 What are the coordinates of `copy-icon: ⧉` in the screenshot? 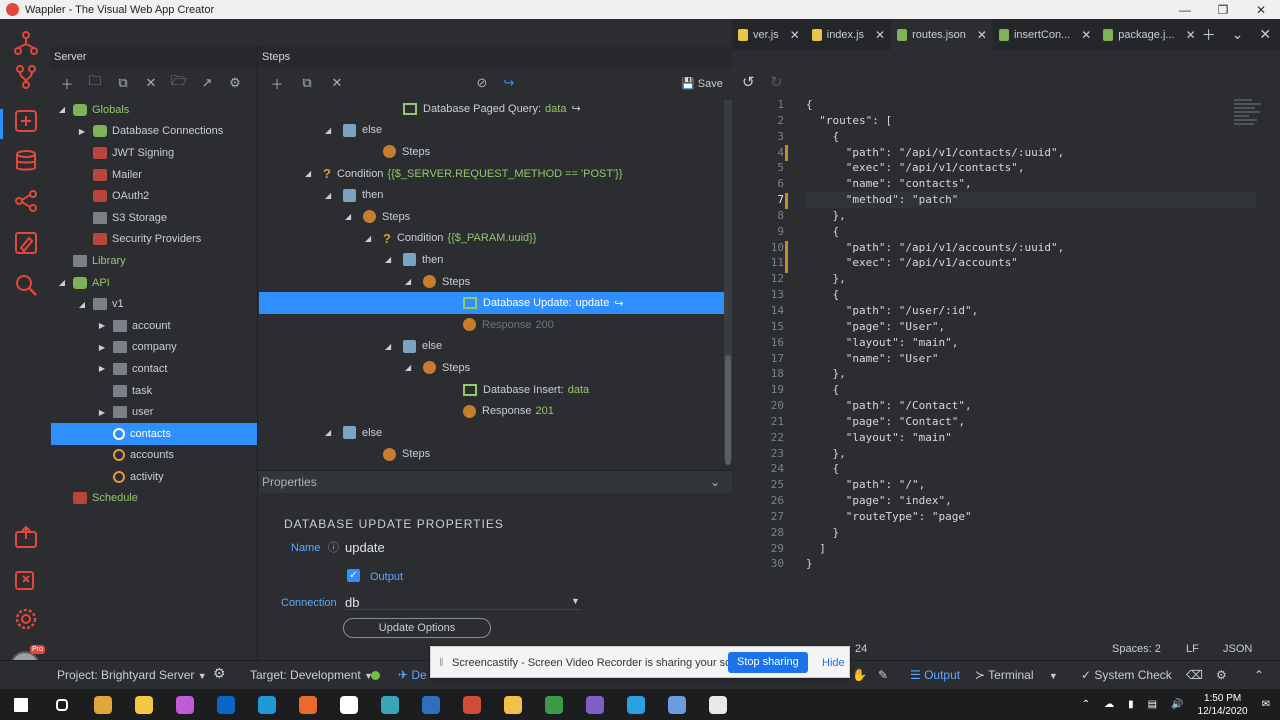 It's located at (123, 83).